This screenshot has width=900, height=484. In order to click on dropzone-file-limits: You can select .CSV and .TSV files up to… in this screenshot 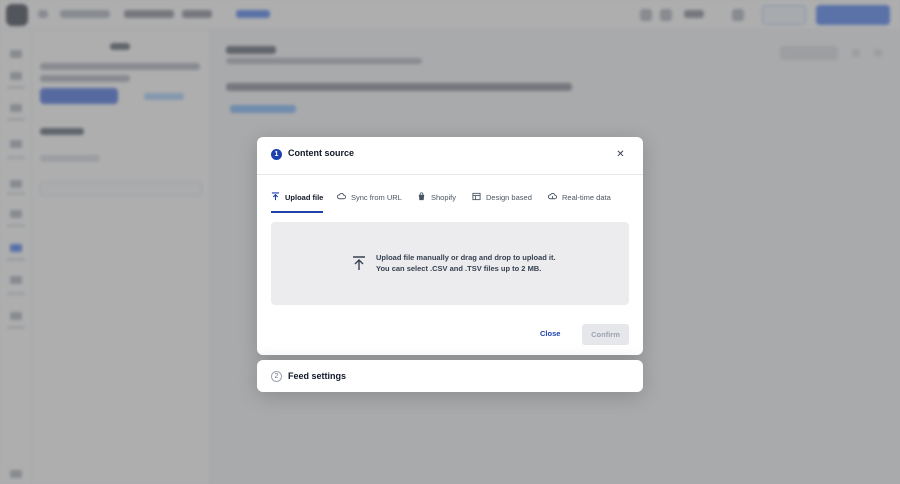, I will do `click(459, 268)`.